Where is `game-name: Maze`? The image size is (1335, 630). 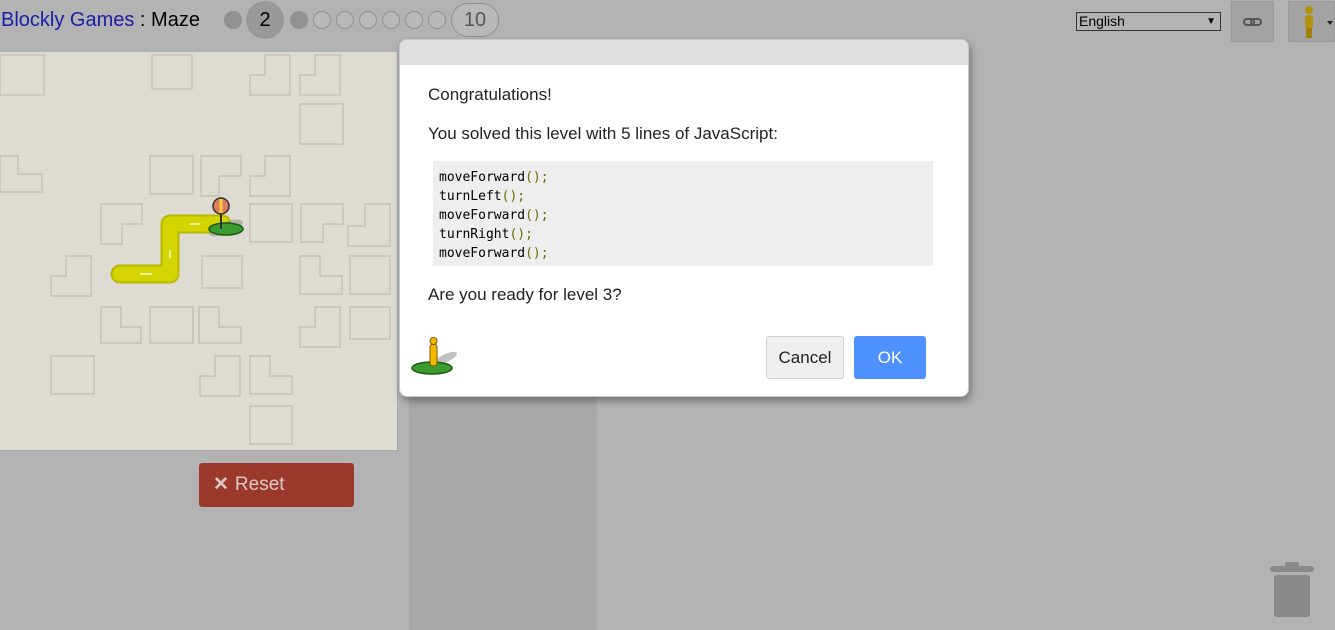
game-name: Maze is located at coordinates (175, 20).